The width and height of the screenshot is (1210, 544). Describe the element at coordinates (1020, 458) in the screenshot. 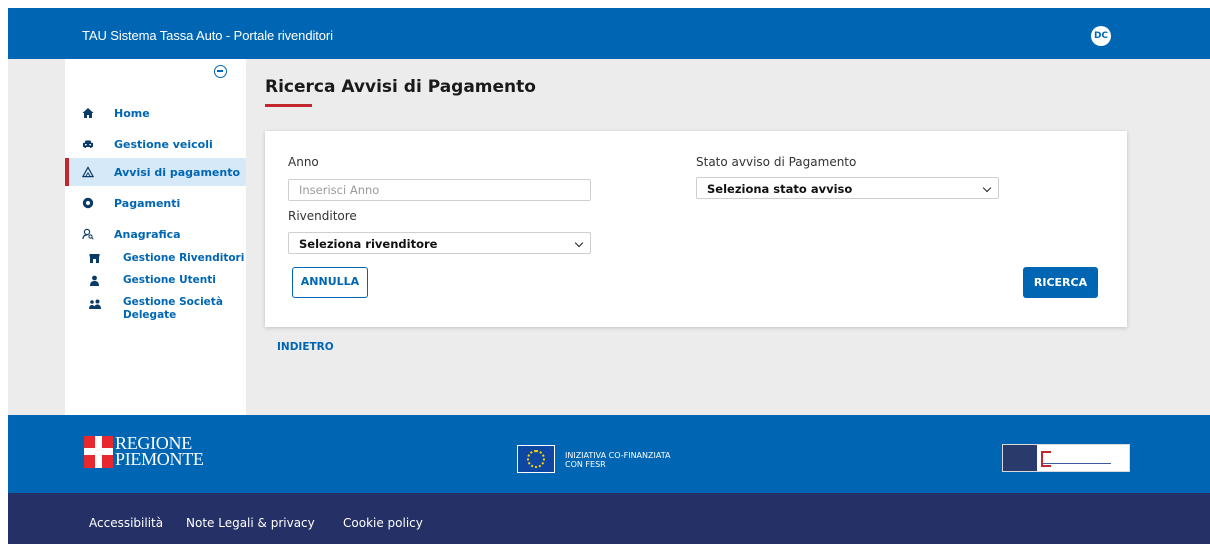

I see `partner-logo-mark` at that location.